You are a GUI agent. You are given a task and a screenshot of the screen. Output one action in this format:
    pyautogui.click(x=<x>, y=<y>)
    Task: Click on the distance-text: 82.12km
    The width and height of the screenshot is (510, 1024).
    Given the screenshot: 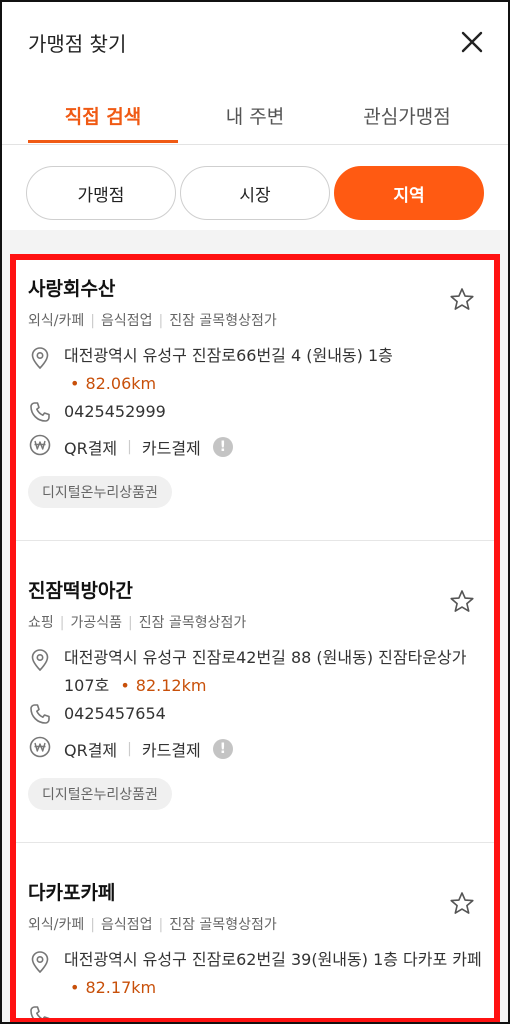 What is the action you would take?
    pyautogui.click(x=171, y=685)
    